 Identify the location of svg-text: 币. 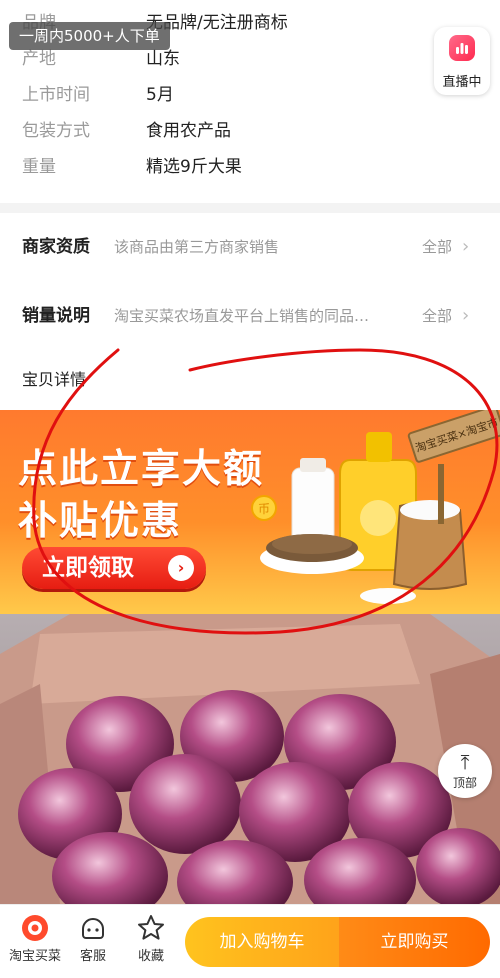
(264, 509).